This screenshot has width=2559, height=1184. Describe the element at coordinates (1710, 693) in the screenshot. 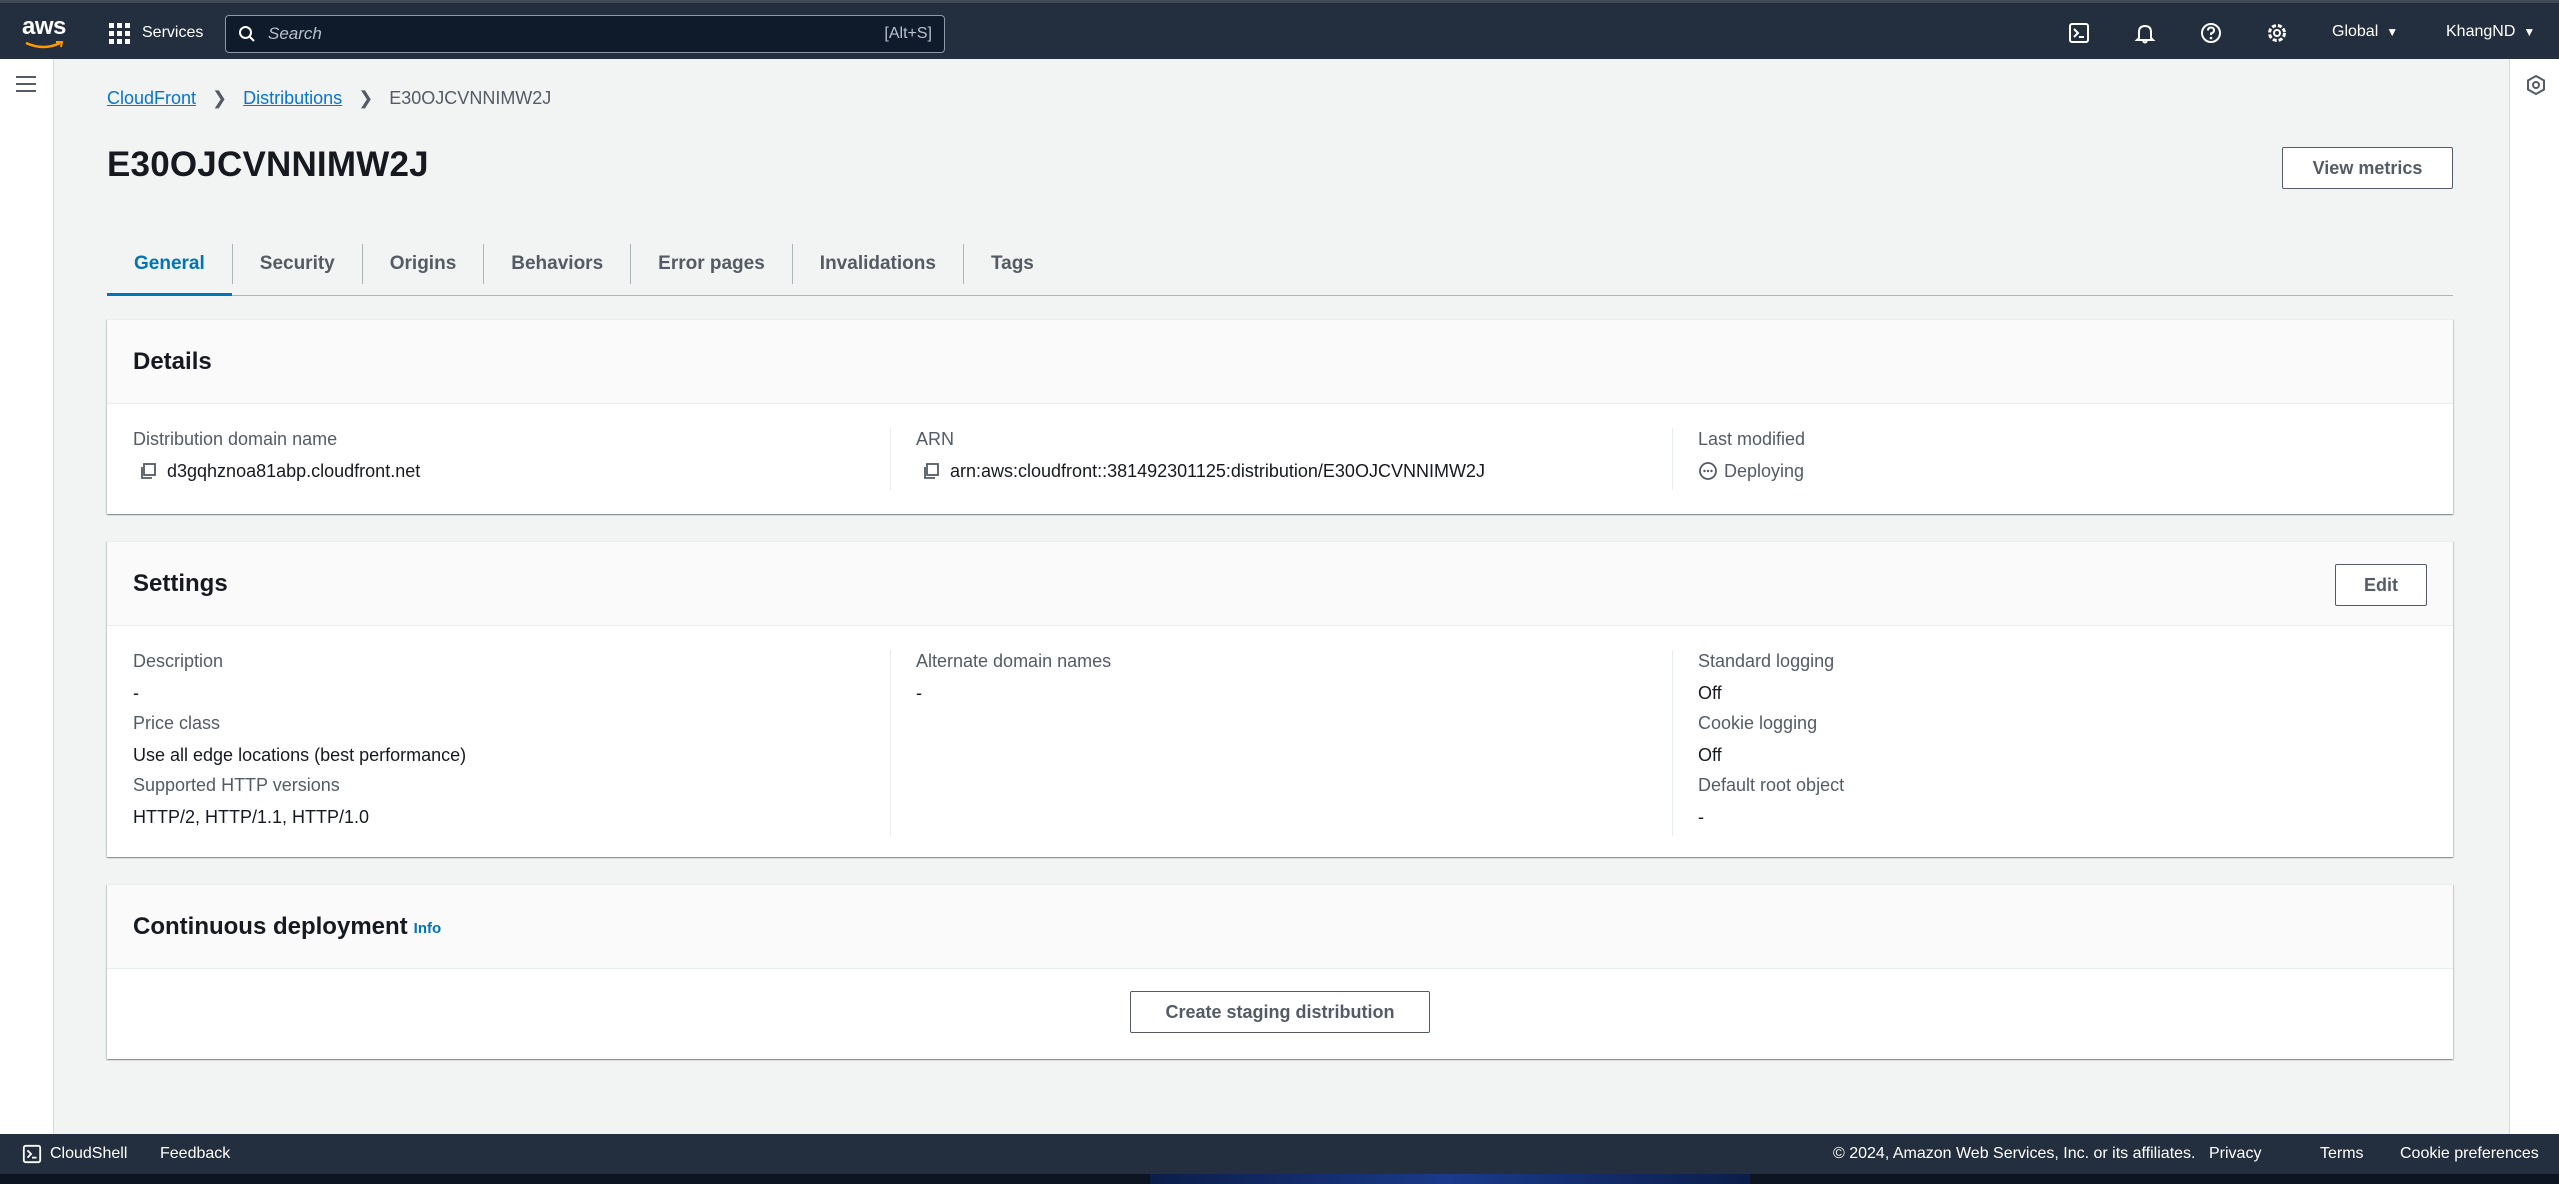

I see `standard-logging-value: Off` at that location.